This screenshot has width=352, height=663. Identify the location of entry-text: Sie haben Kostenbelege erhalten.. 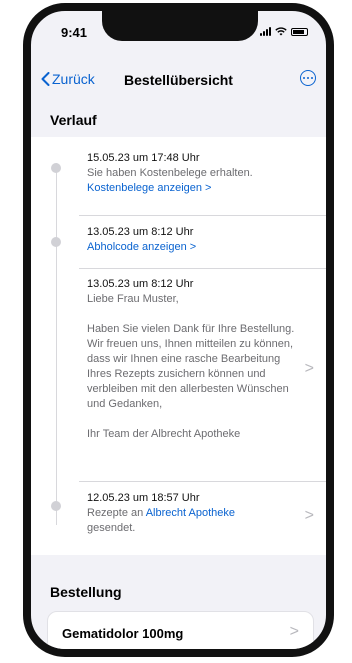
(170, 173).